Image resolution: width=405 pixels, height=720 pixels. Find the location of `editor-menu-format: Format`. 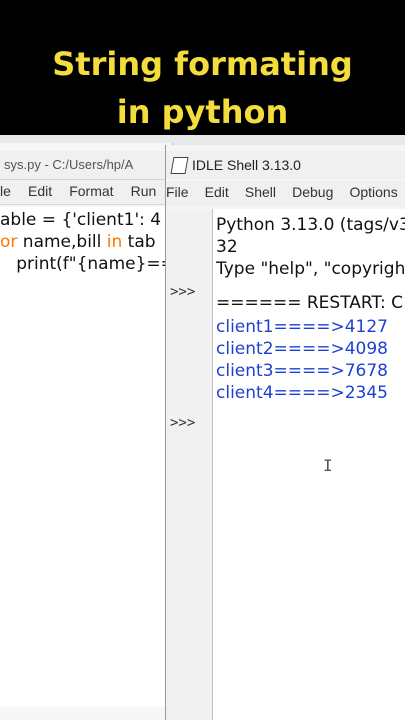

editor-menu-format: Format is located at coordinates (91, 191).